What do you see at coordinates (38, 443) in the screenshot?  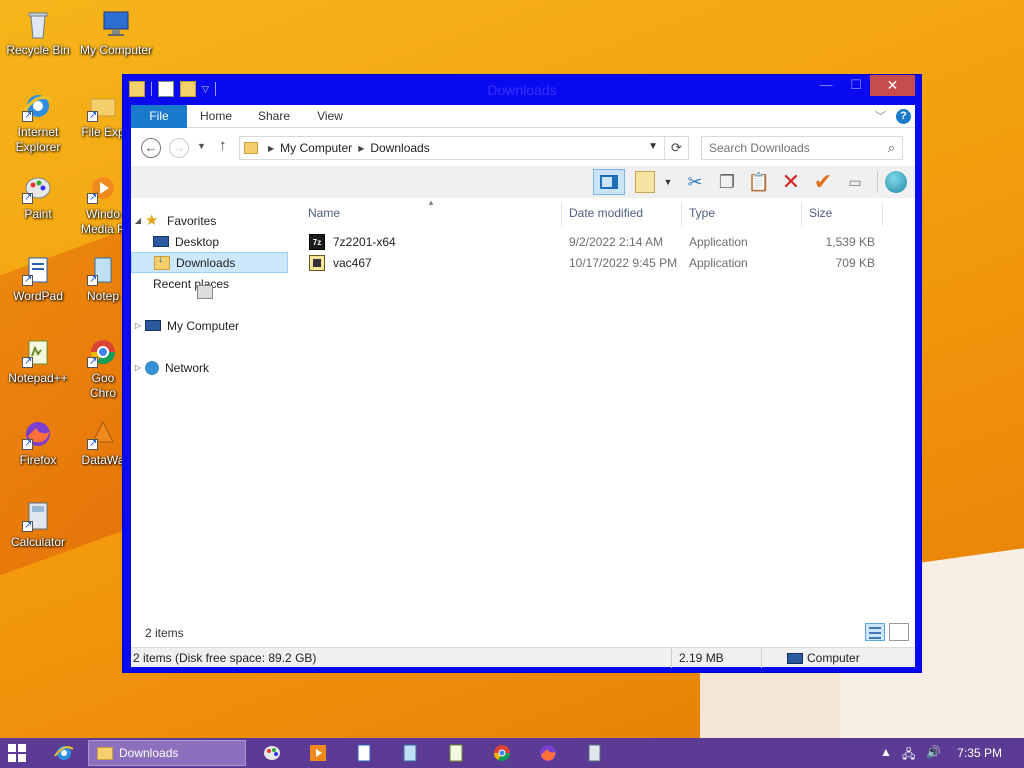 I see `desktop-icon-firefox: Firefox` at bounding box center [38, 443].